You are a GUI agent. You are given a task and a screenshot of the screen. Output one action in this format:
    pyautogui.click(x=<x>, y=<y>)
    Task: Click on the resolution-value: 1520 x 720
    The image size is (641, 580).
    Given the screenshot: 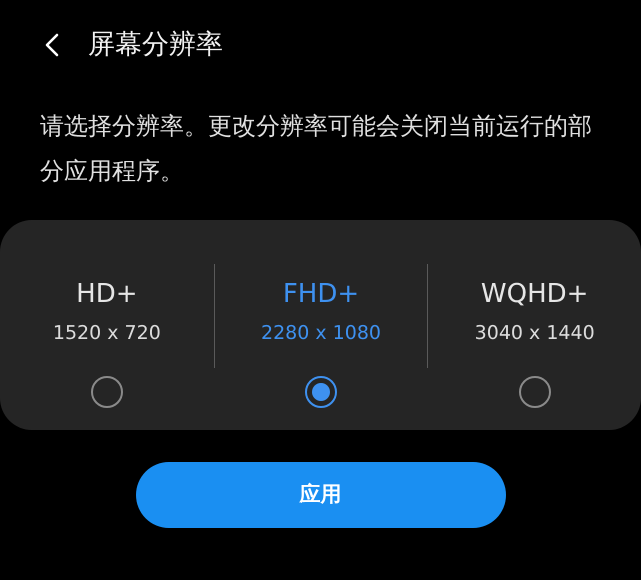 What is the action you would take?
    pyautogui.click(x=106, y=333)
    